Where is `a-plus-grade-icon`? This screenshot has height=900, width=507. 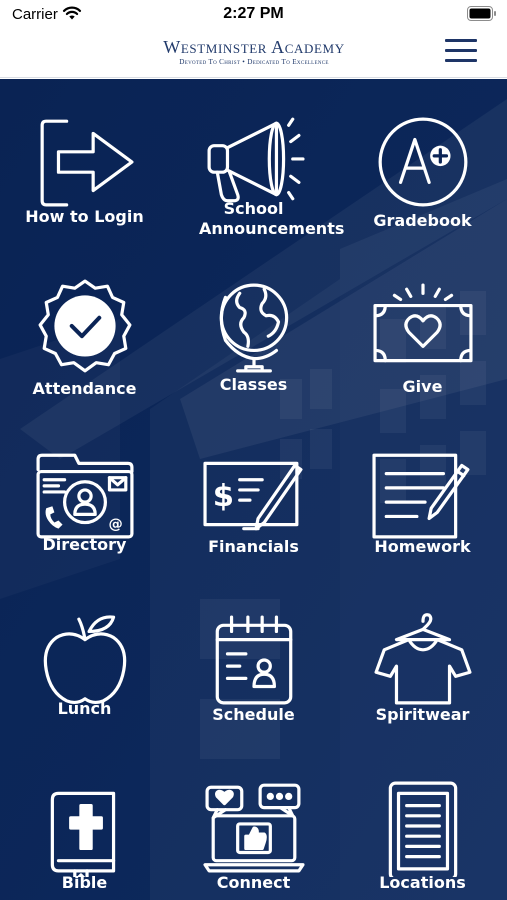
a-plus-grade-icon is located at coordinates (423, 162).